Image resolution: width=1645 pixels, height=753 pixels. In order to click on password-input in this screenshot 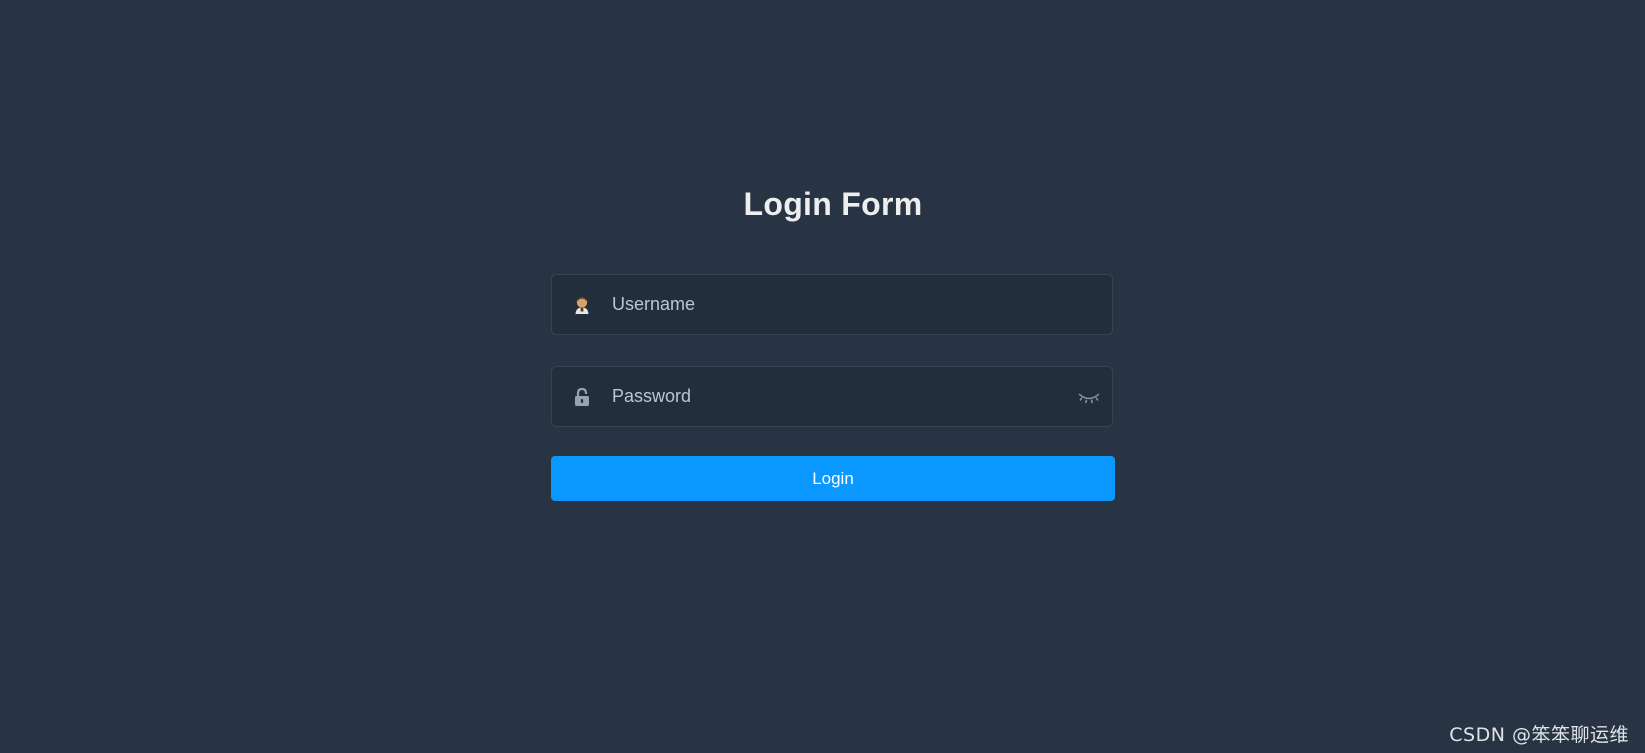, I will do `click(832, 396)`.